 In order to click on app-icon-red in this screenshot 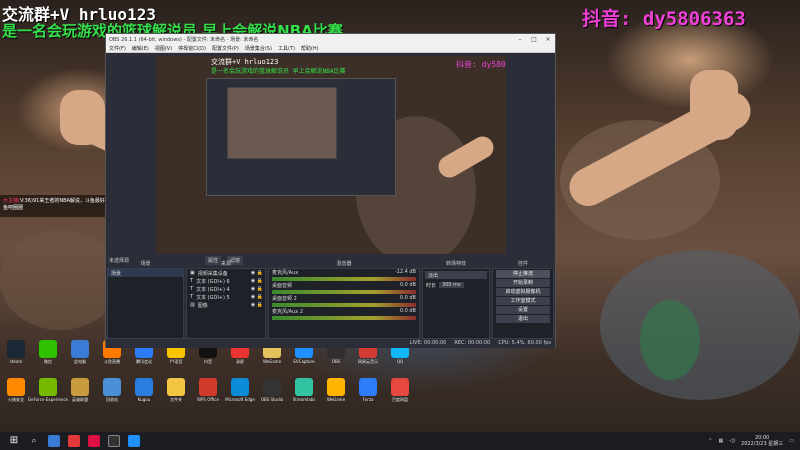, I will do `click(74, 441)`.